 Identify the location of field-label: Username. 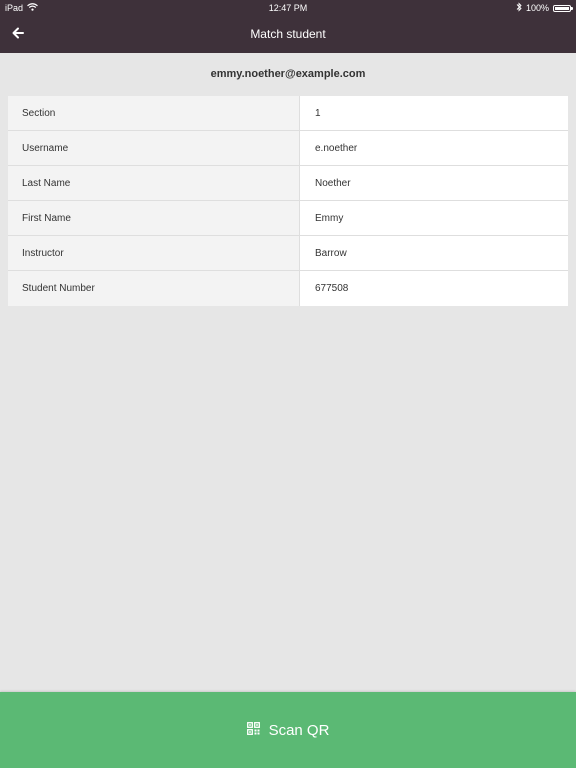
(154, 148).